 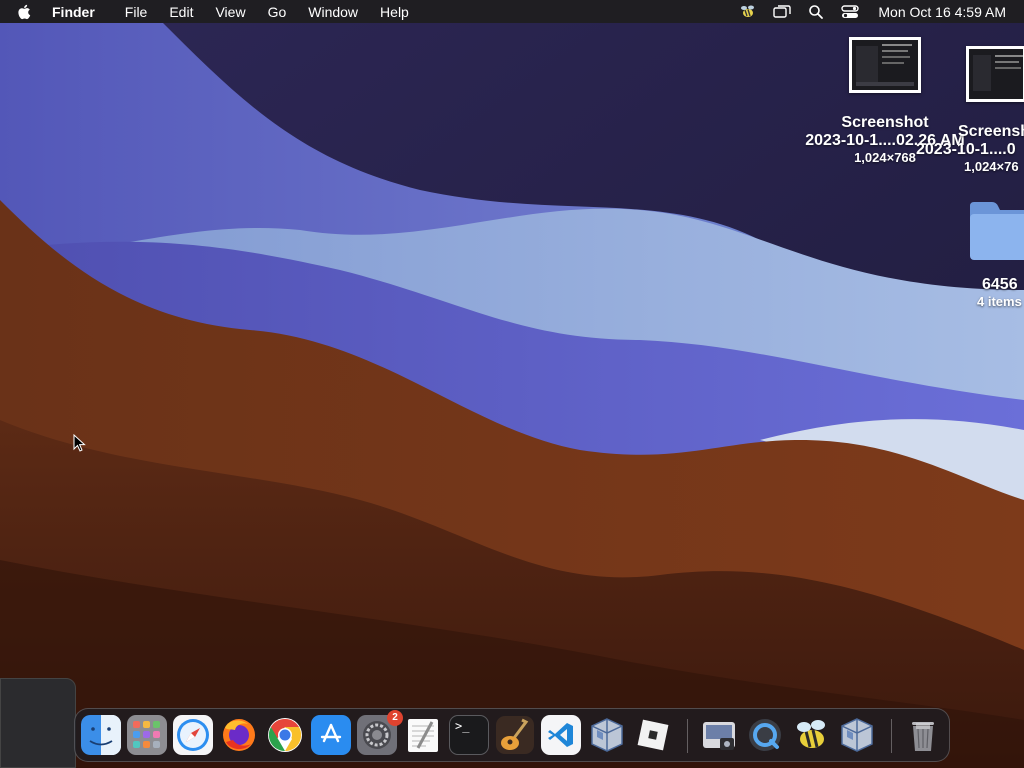 What do you see at coordinates (469, 735) in the screenshot?
I see `dock-terminal: >_` at bounding box center [469, 735].